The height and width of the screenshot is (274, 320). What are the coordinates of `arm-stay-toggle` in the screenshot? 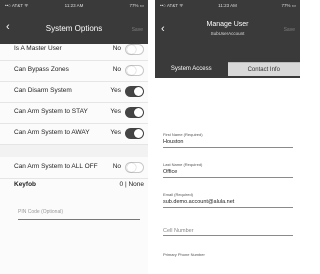 It's located at (134, 112).